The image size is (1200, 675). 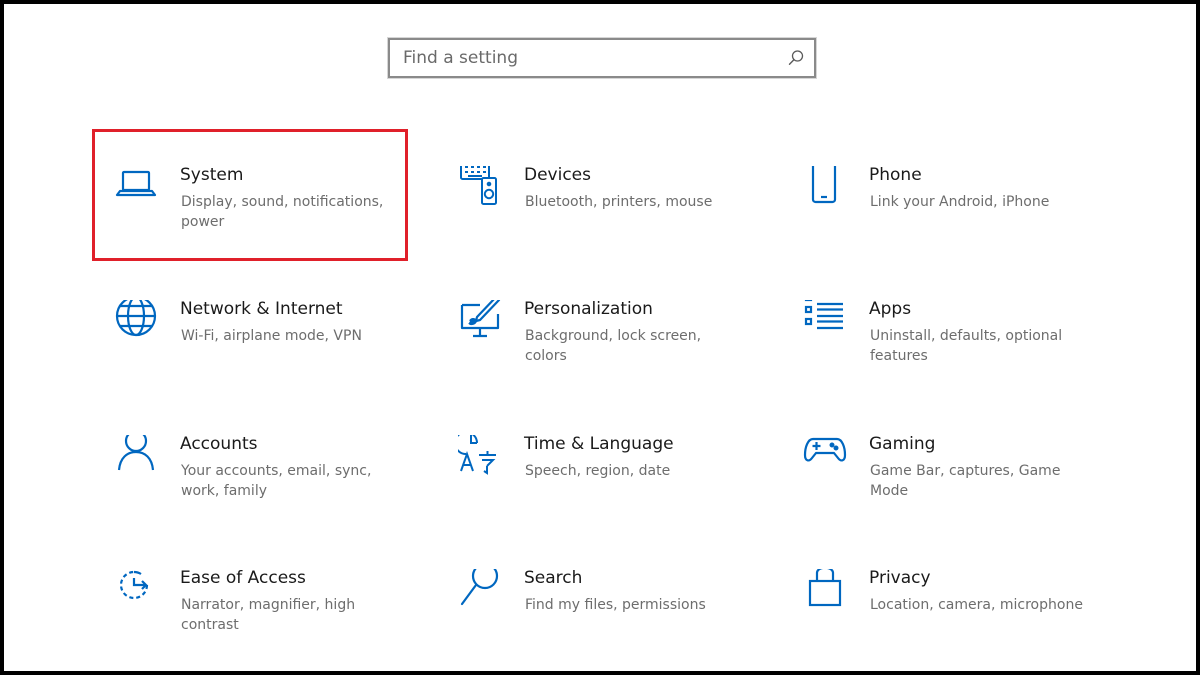 I want to click on tile-title: Apps, so click(x=890, y=309).